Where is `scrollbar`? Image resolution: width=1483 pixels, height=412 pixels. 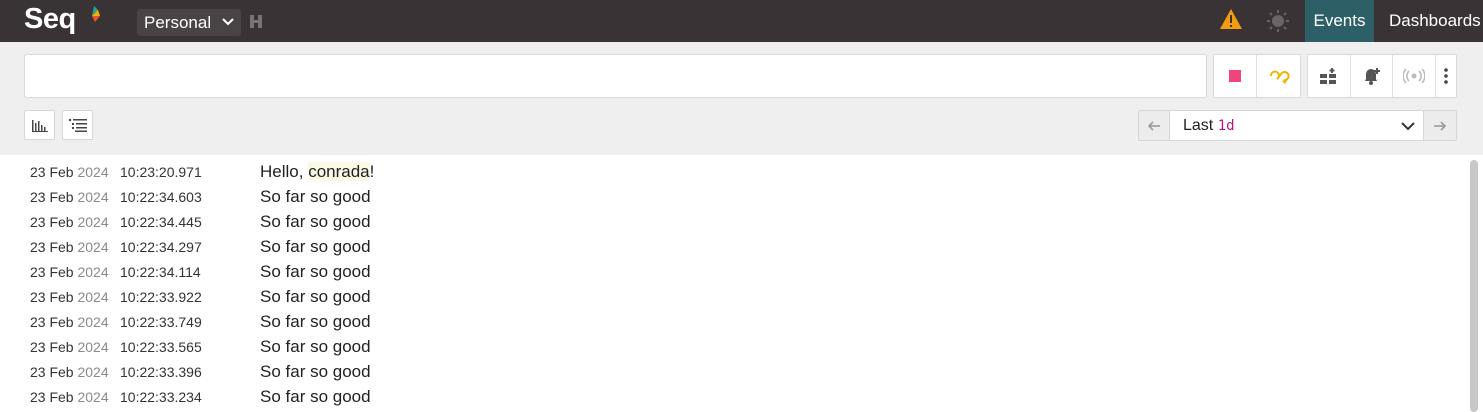
scrollbar is located at coordinates (1474, 286).